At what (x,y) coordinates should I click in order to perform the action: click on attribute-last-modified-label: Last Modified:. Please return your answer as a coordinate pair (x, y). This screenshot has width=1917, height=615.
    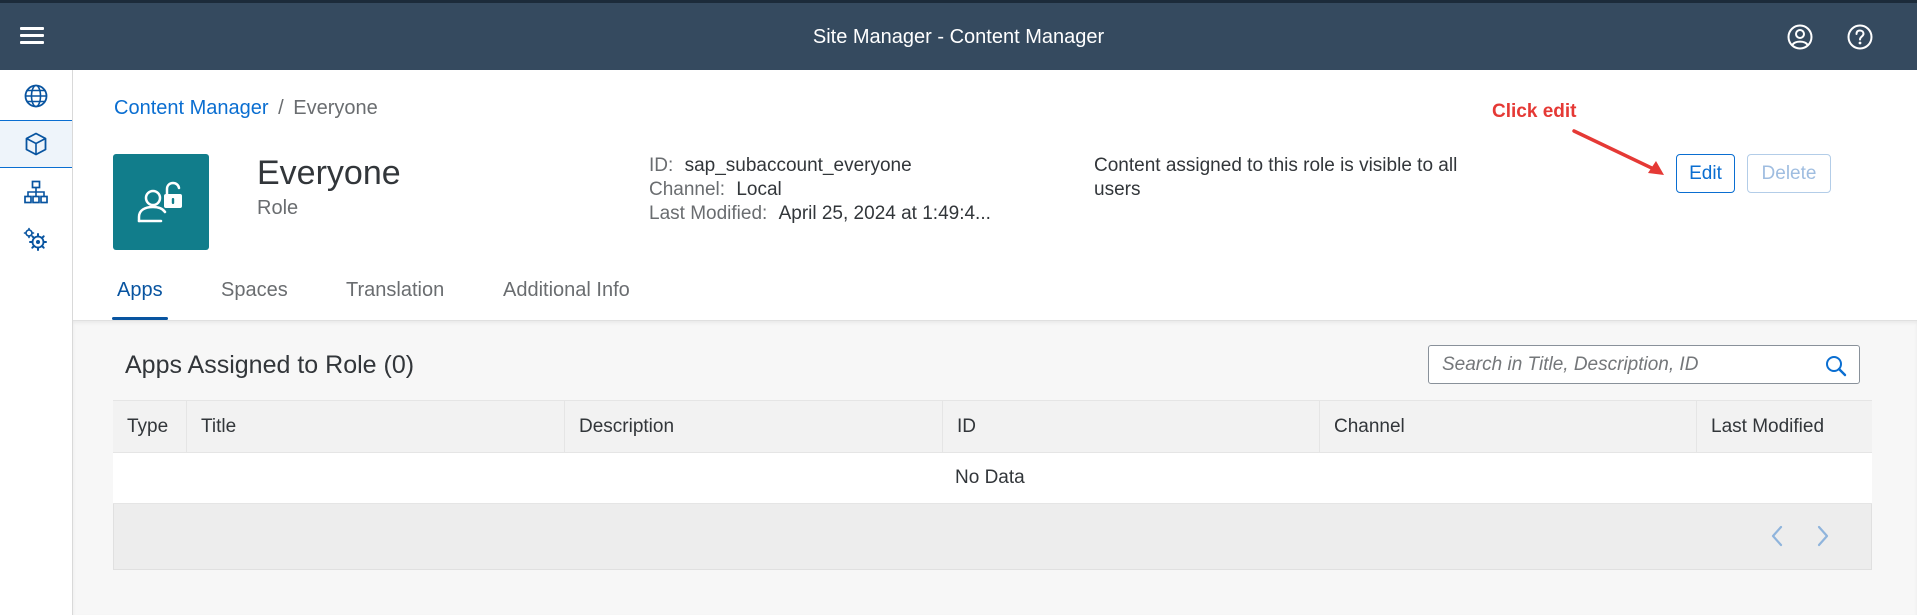
    Looking at the image, I should click on (708, 213).